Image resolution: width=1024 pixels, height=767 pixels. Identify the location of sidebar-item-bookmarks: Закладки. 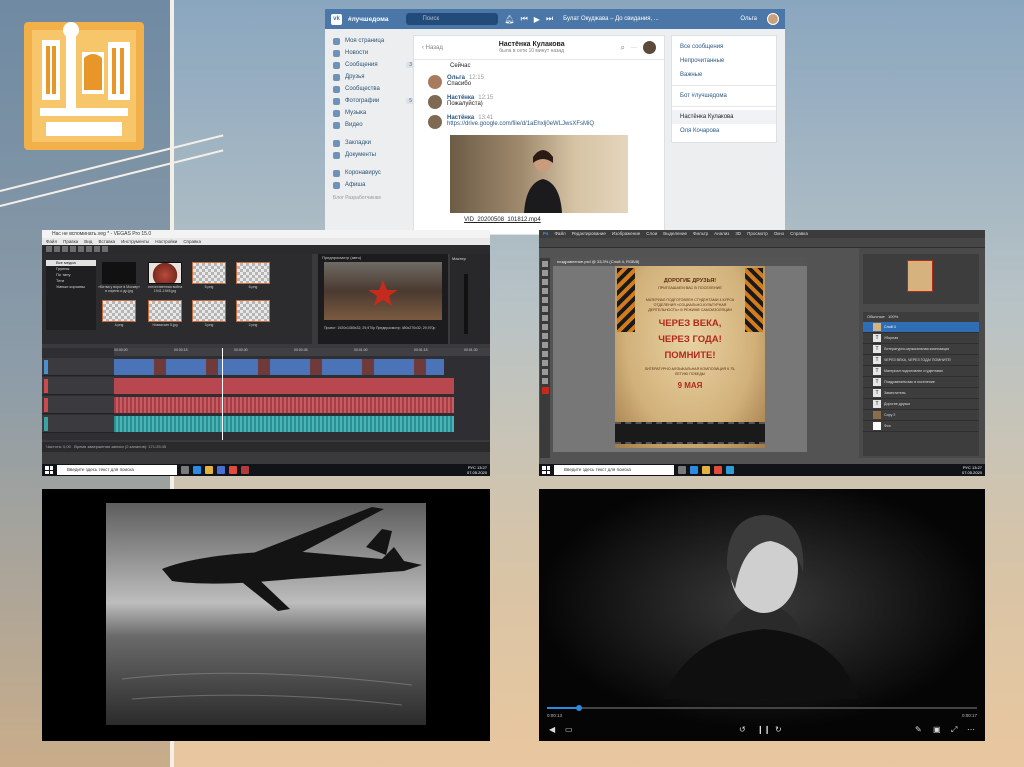
(374, 143).